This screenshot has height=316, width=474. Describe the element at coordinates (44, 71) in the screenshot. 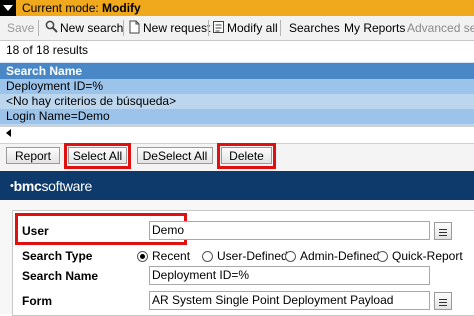

I see `search-name-column-label: Search Name` at that location.